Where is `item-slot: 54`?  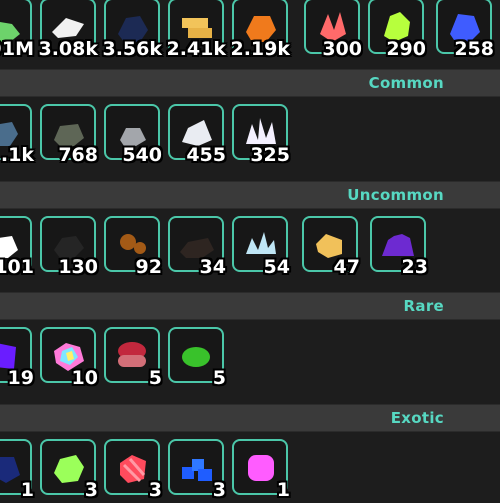 item-slot: 54 is located at coordinates (261, 247).